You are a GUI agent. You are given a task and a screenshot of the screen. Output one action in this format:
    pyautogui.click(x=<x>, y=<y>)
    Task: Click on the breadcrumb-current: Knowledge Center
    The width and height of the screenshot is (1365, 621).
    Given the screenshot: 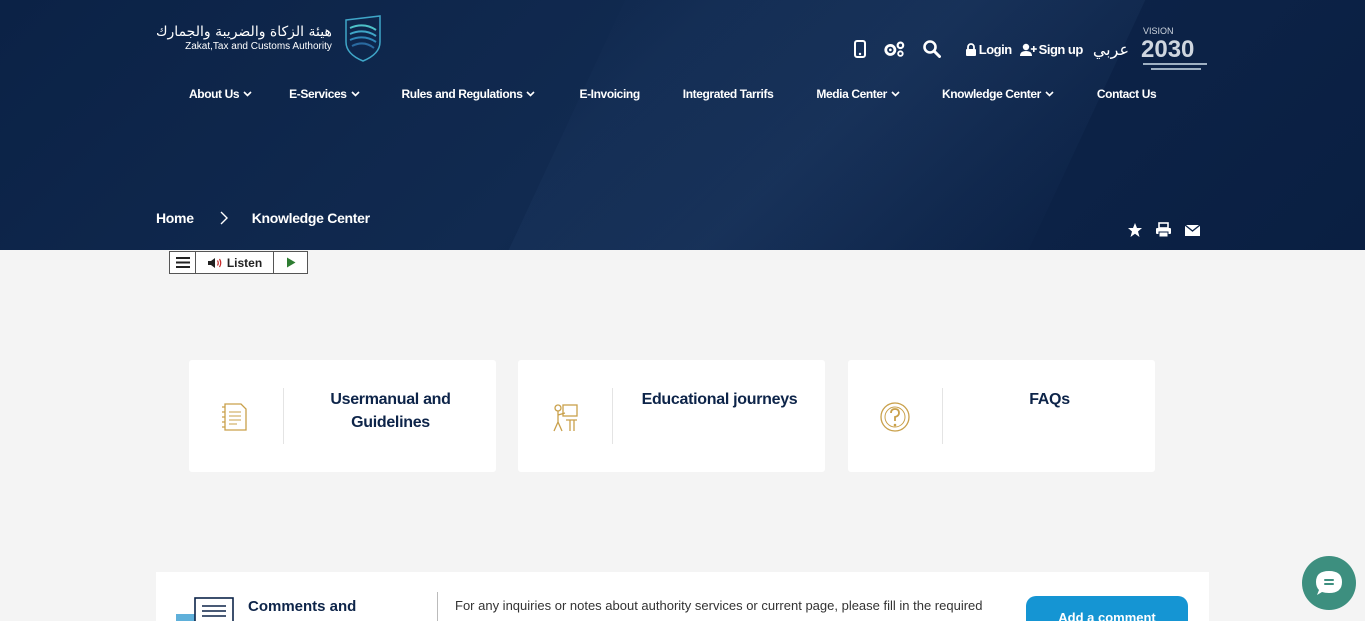 What is the action you would take?
    pyautogui.click(x=310, y=218)
    